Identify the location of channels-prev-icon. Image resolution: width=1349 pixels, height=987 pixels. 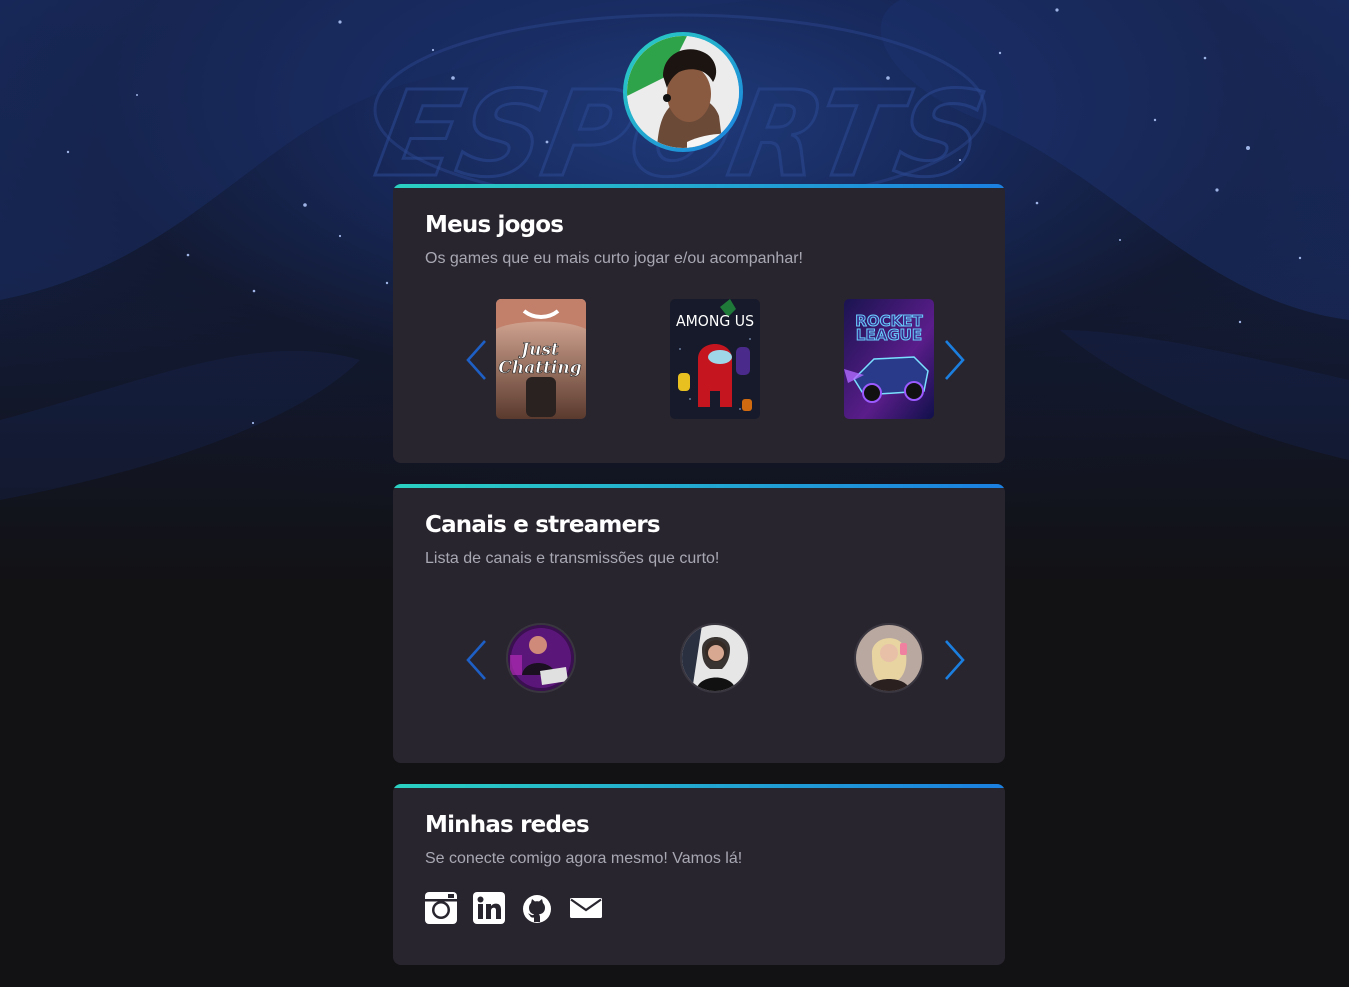
(478, 660).